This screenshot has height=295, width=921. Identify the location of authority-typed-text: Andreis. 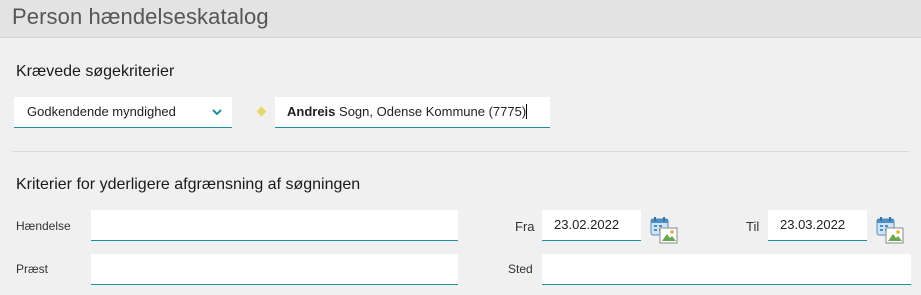
(311, 111).